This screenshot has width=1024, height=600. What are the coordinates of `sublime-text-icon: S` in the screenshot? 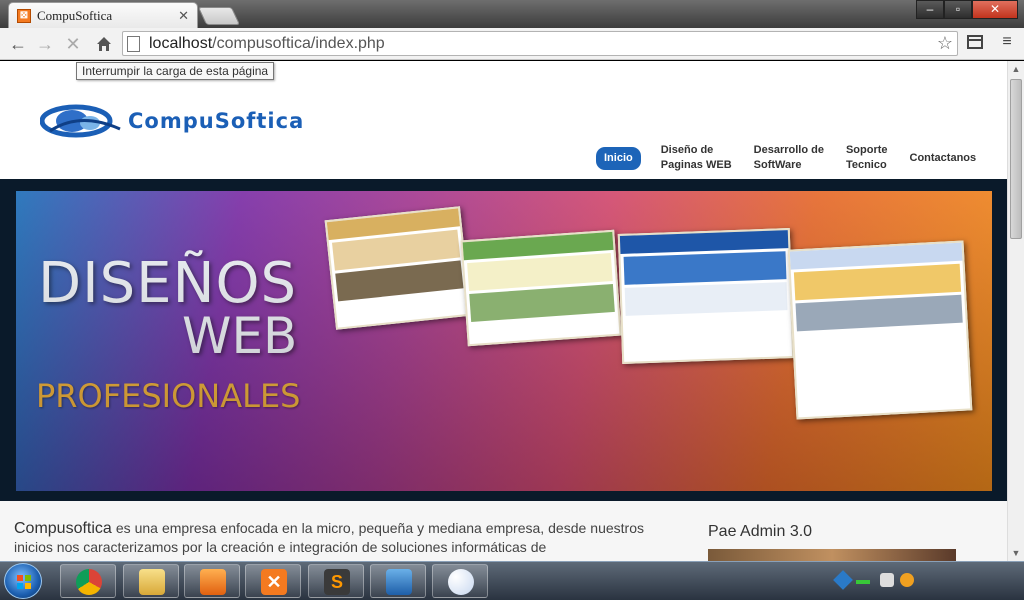 It's located at (337, 582).